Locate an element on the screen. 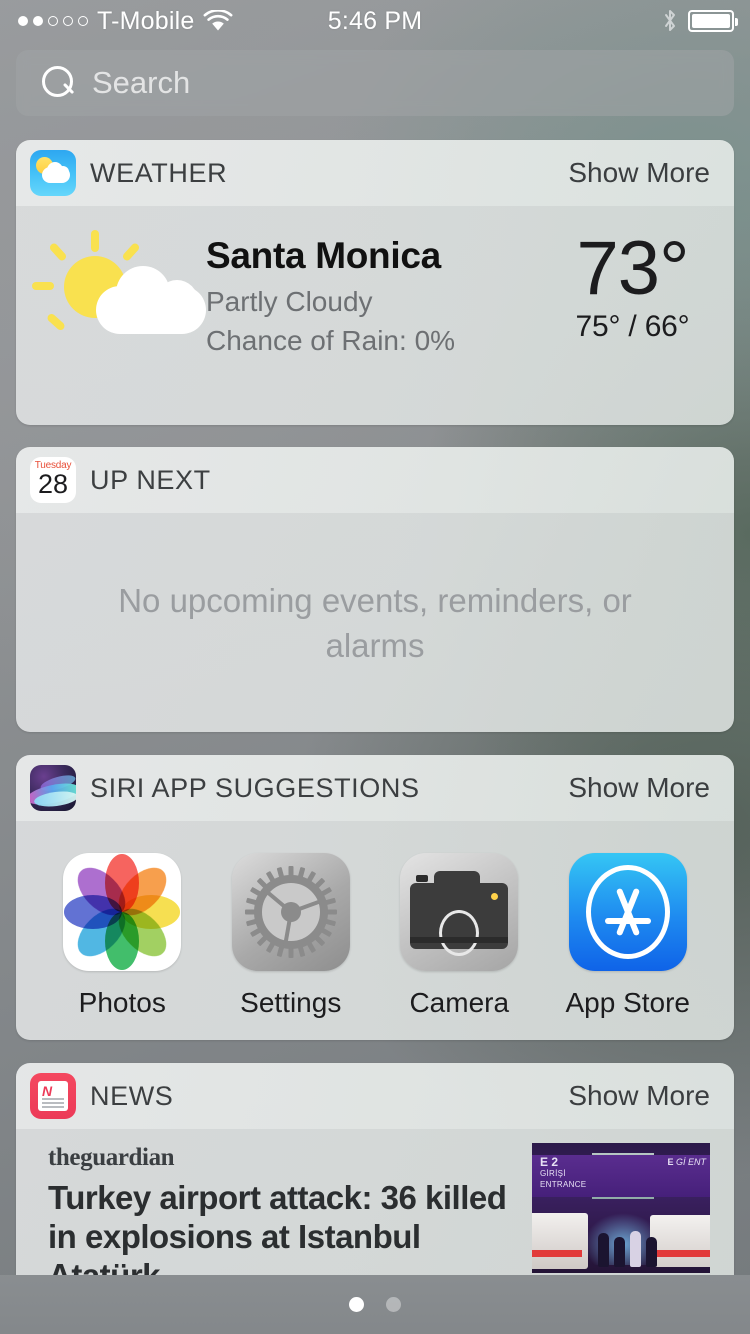 This screenshot has width=750, height=1334. photos-app-icon is located at coordinates (122, 912).